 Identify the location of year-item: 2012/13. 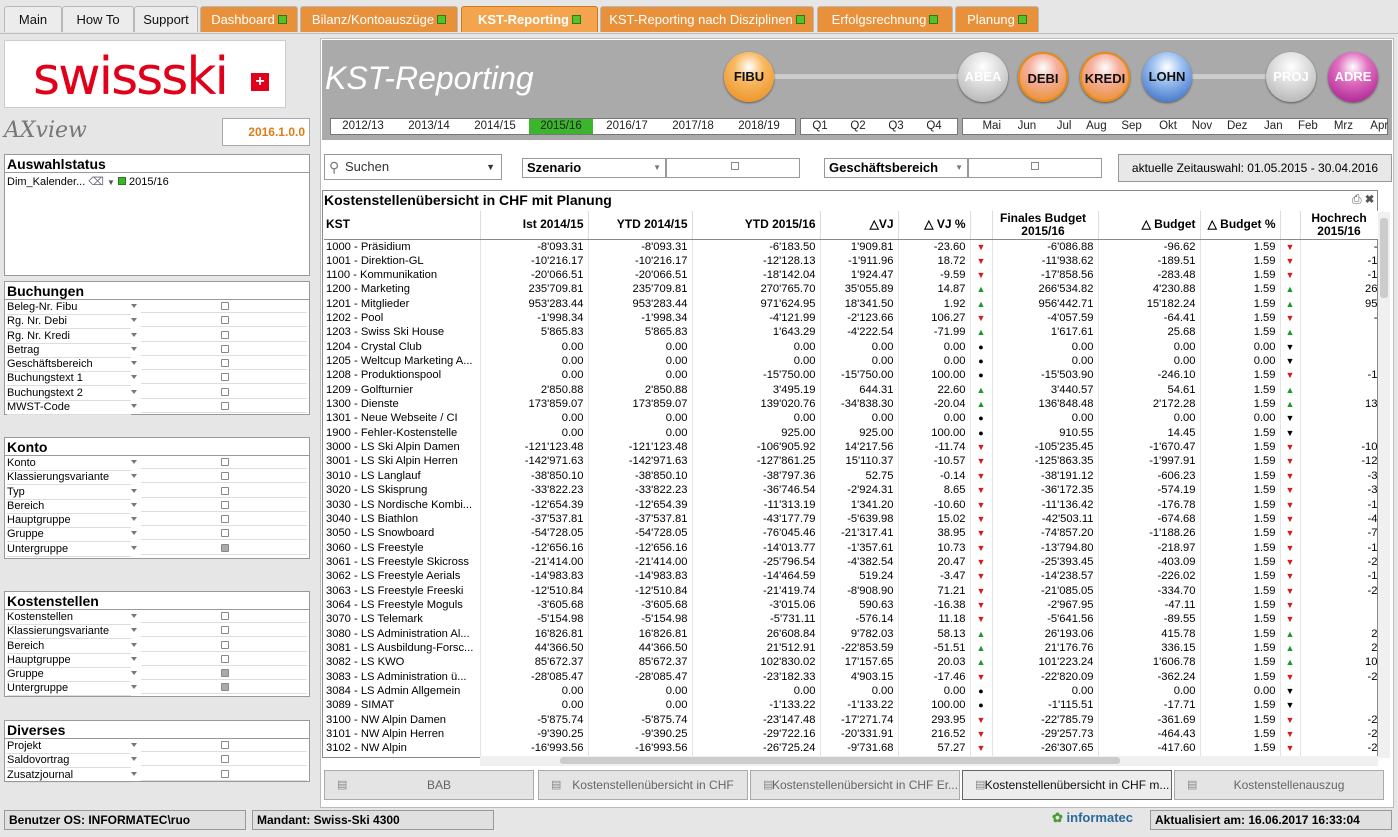
(363, 126).